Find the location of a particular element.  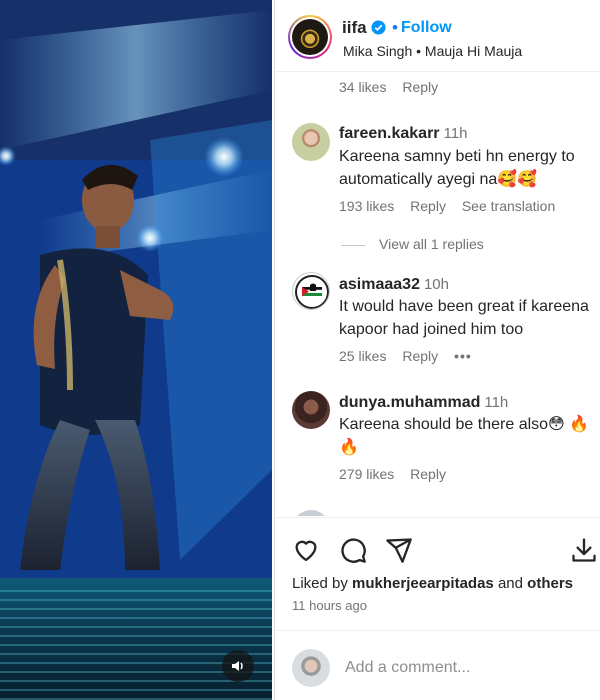

like-count: 34 likes is located at coordinates (362, 87).